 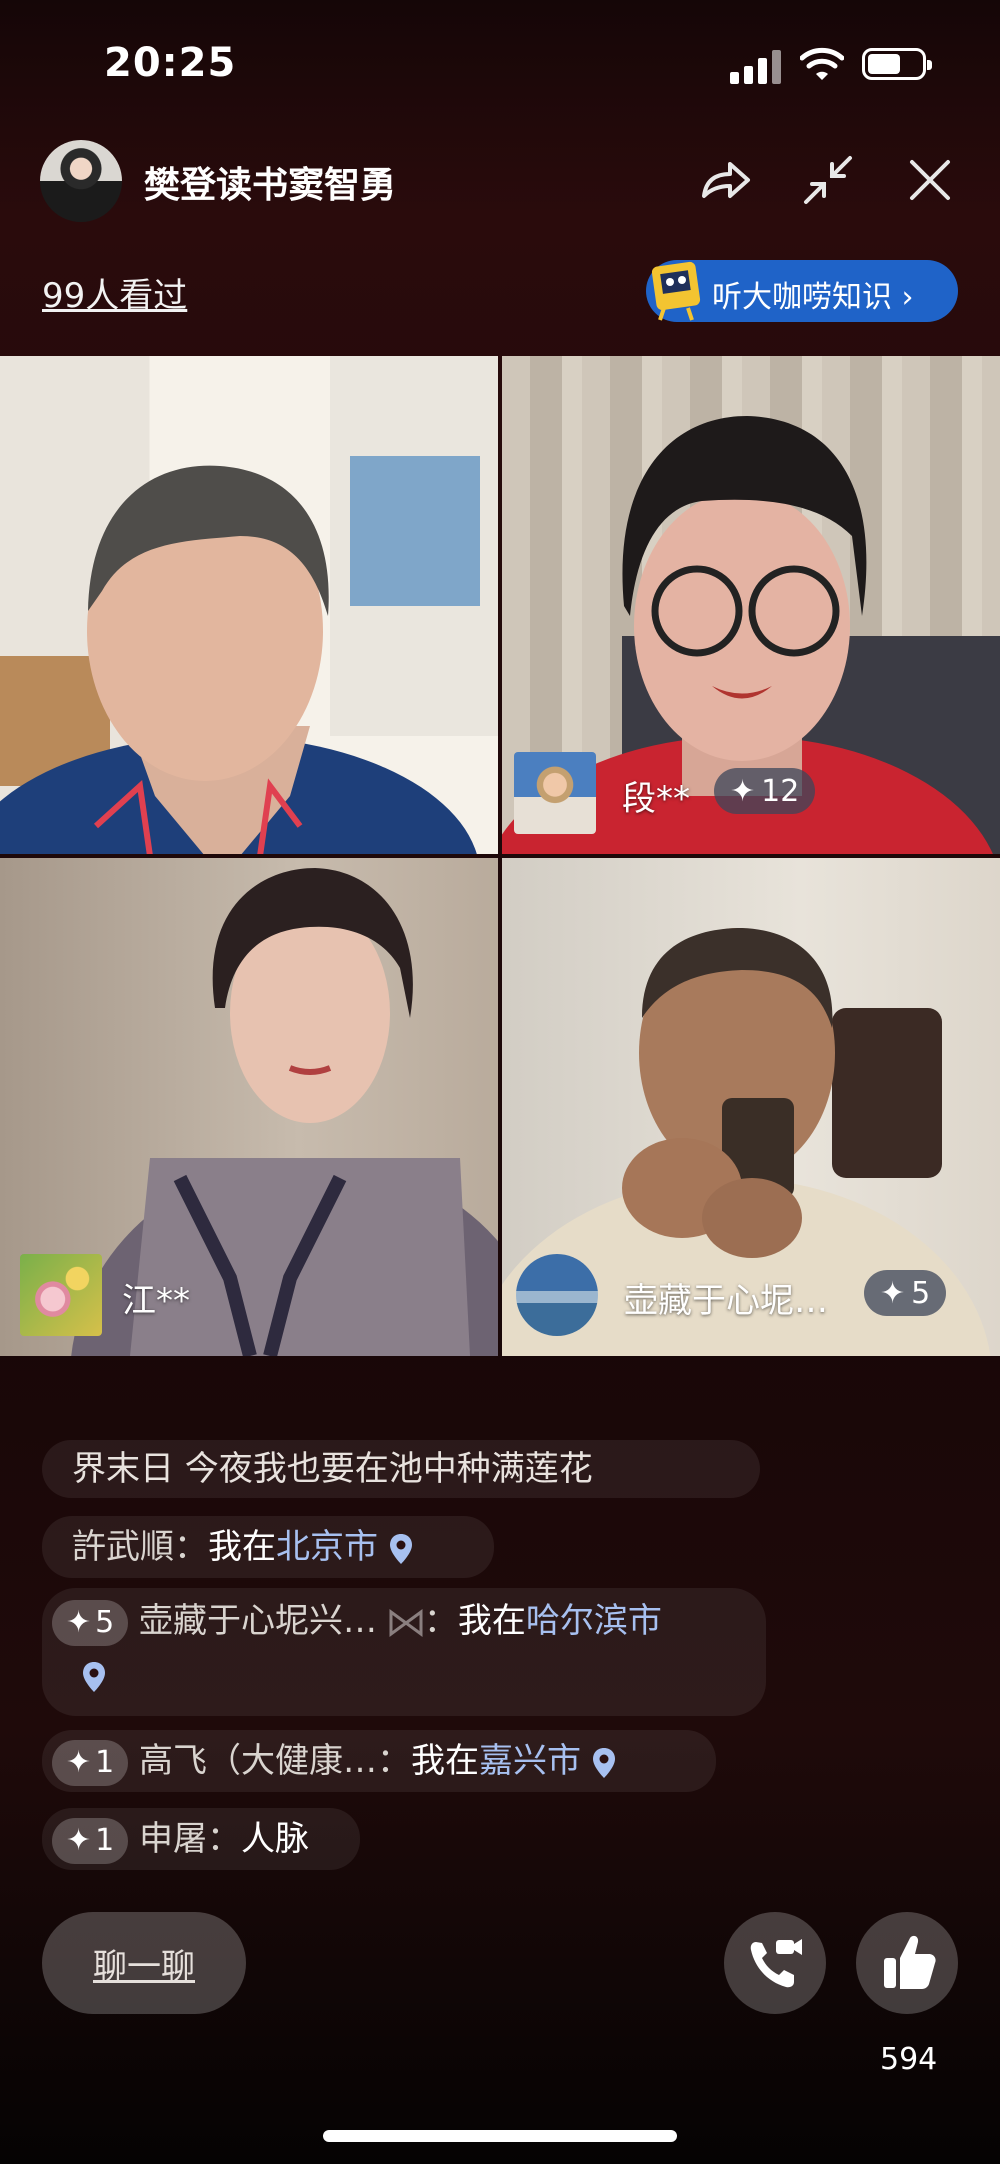 What do you see at coordinates (275, 1839) in the screenshot?
I see `chat-text: 人脉` at bounding box center [275, 1839].